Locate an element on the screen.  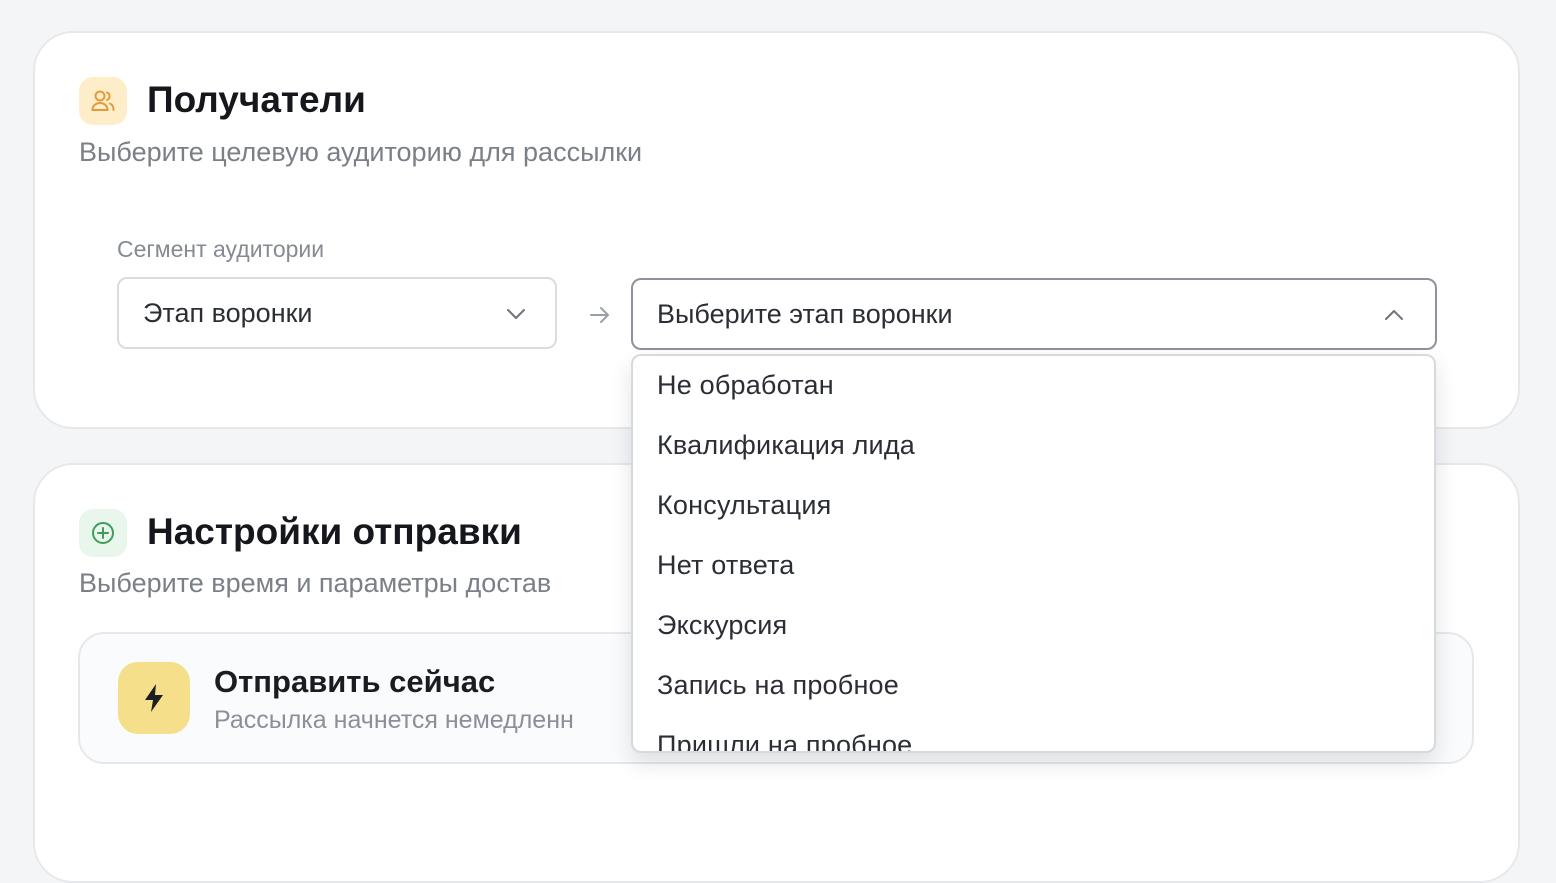
send-now-icon-badge is located at coordinates (154, 698).